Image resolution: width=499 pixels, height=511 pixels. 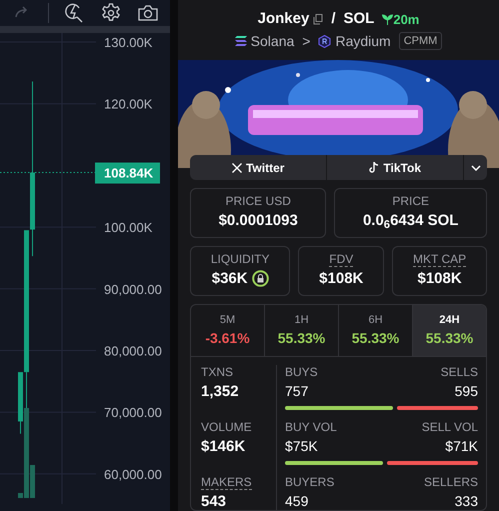 I want to click on stat-label: MKT CAP, so click(x=439, y=259).